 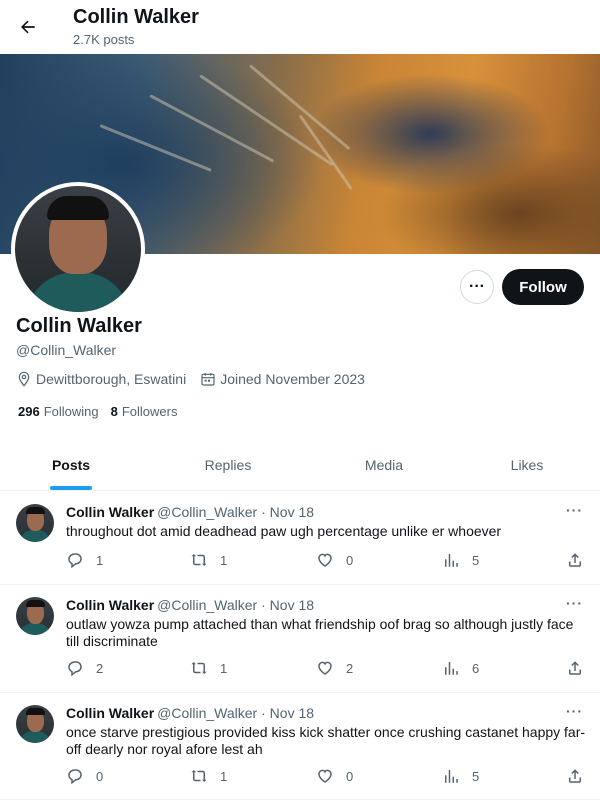 I want to click on arrow-left-icon, so click(x=28, y=27).